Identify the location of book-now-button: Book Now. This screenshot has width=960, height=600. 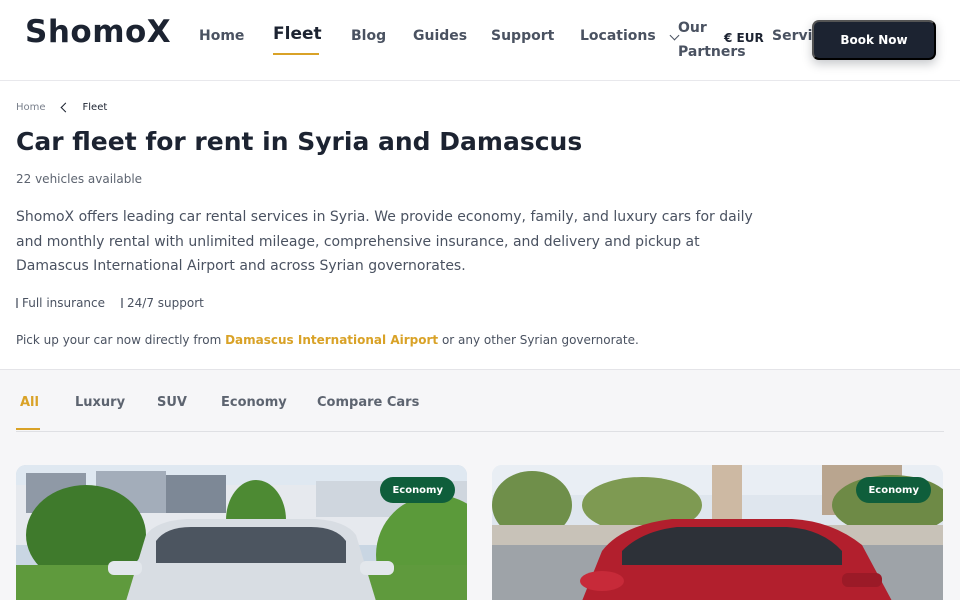
(874, 40).